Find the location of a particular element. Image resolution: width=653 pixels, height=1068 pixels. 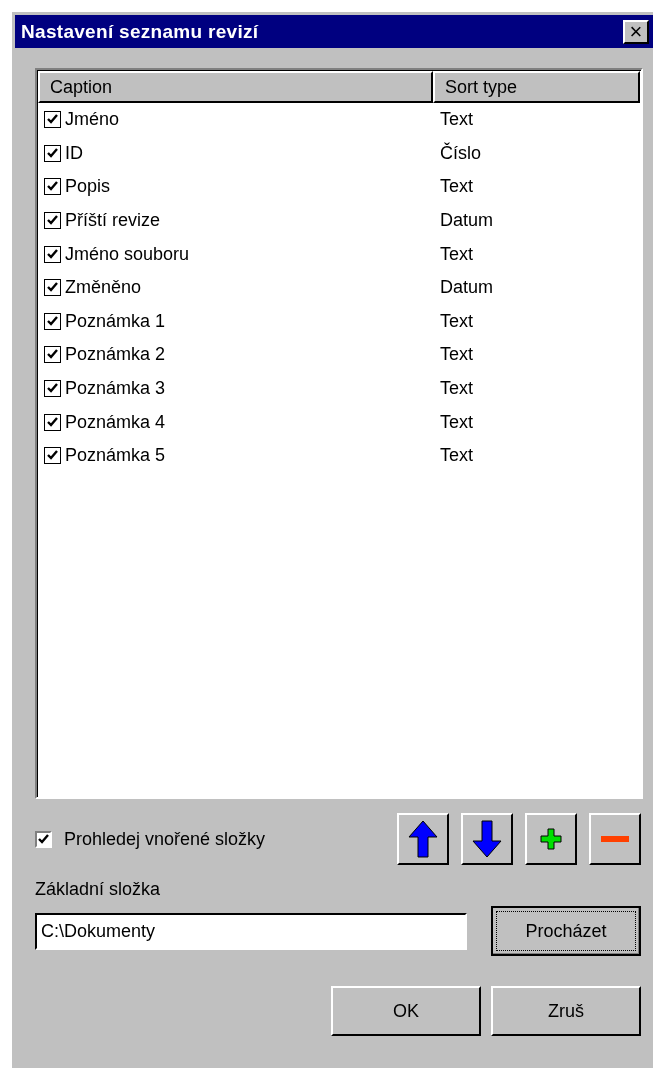

plus-icon is located at coordinates (551, 839).